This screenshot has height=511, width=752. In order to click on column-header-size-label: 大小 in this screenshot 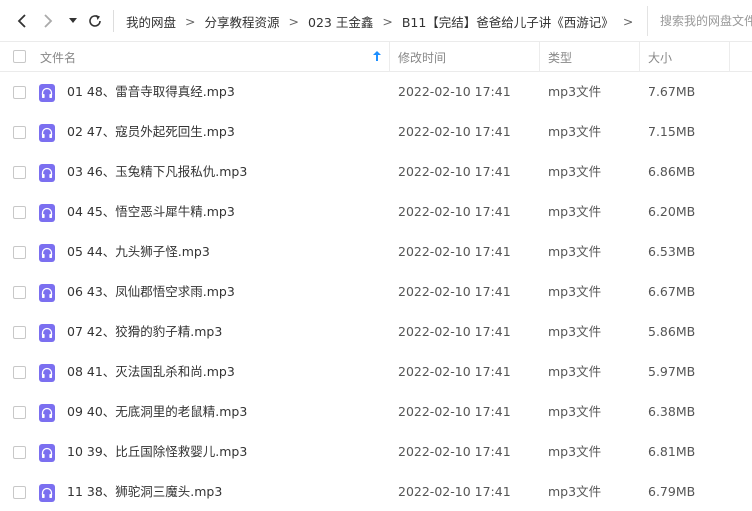, I will do `click(660, 57)`.